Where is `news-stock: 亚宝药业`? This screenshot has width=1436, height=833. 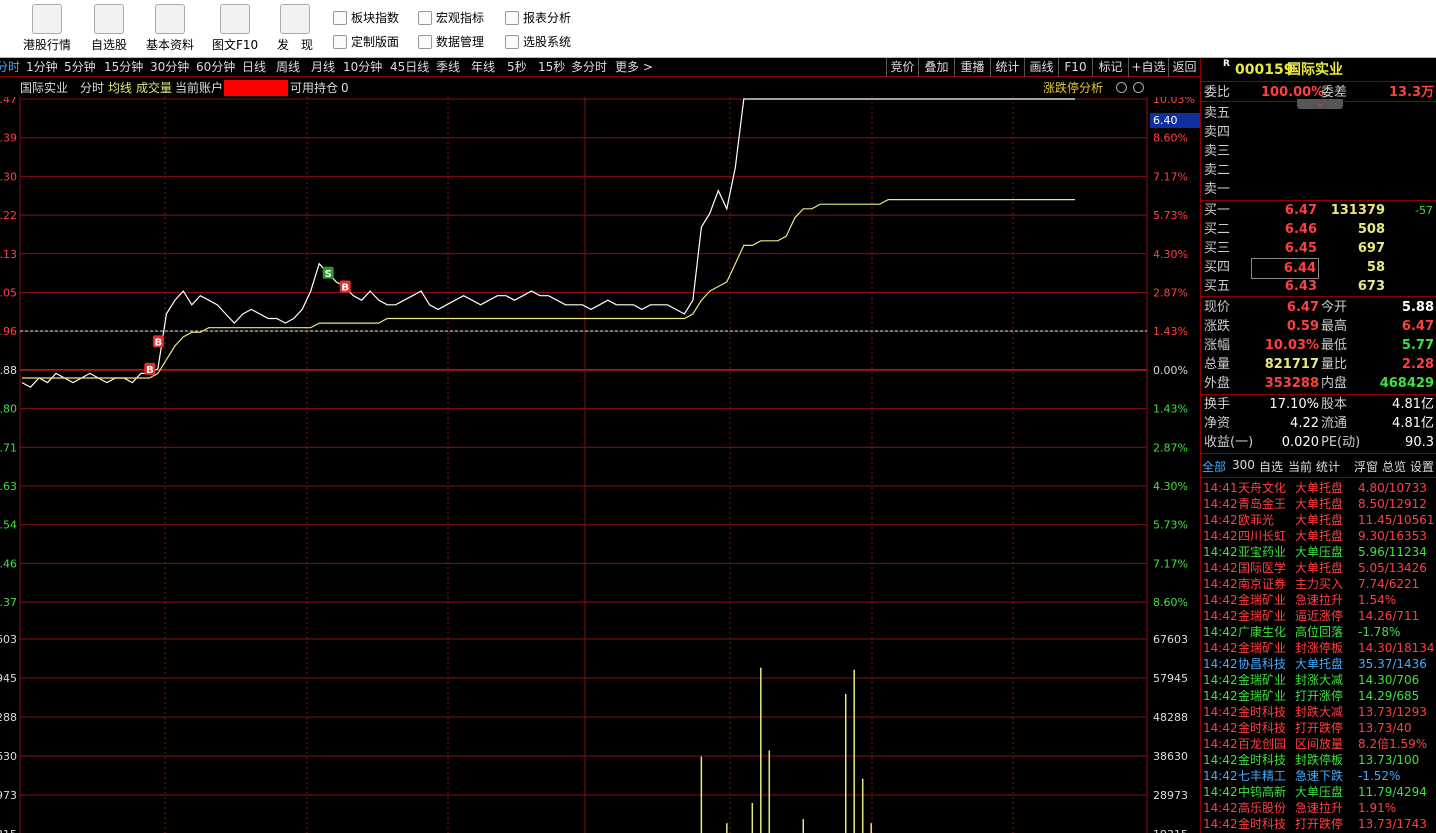
news-stock: 亚宝药业 is located at coordinates (1262, 552).